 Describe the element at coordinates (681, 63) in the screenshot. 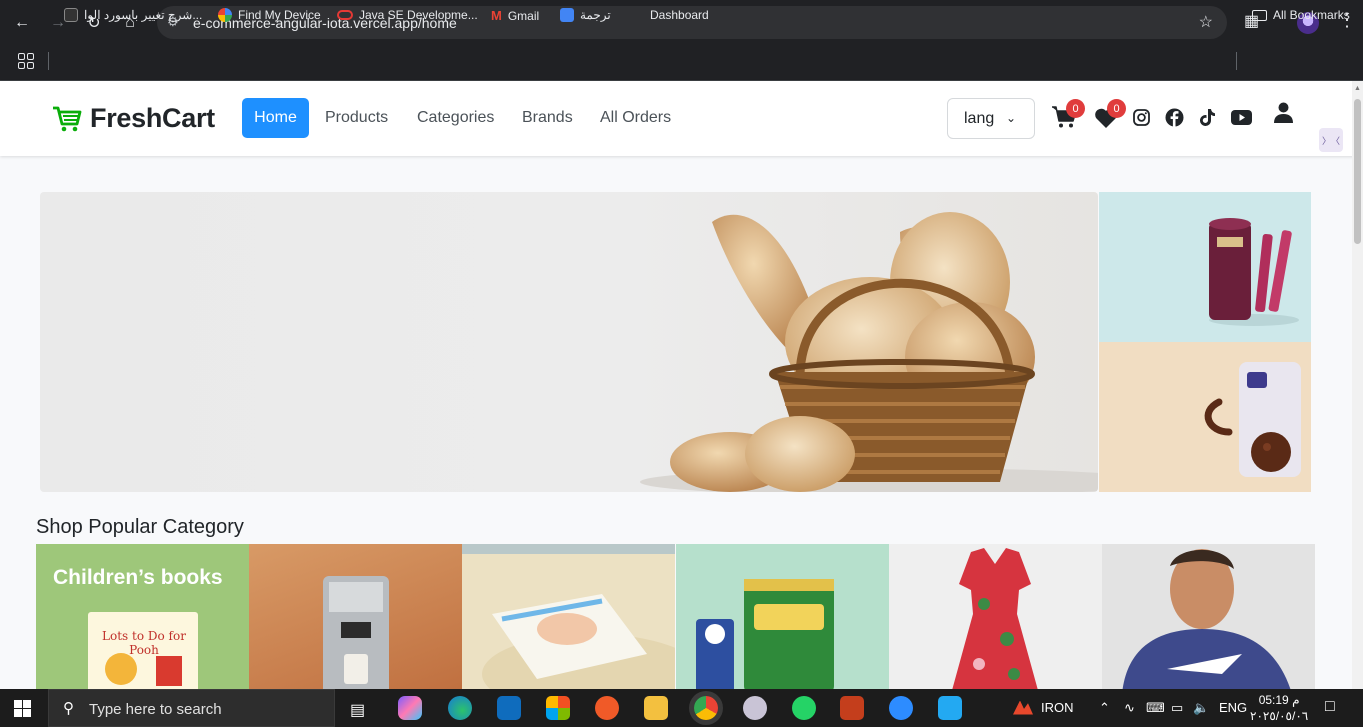

I see `bookmarks-bar` at that location.